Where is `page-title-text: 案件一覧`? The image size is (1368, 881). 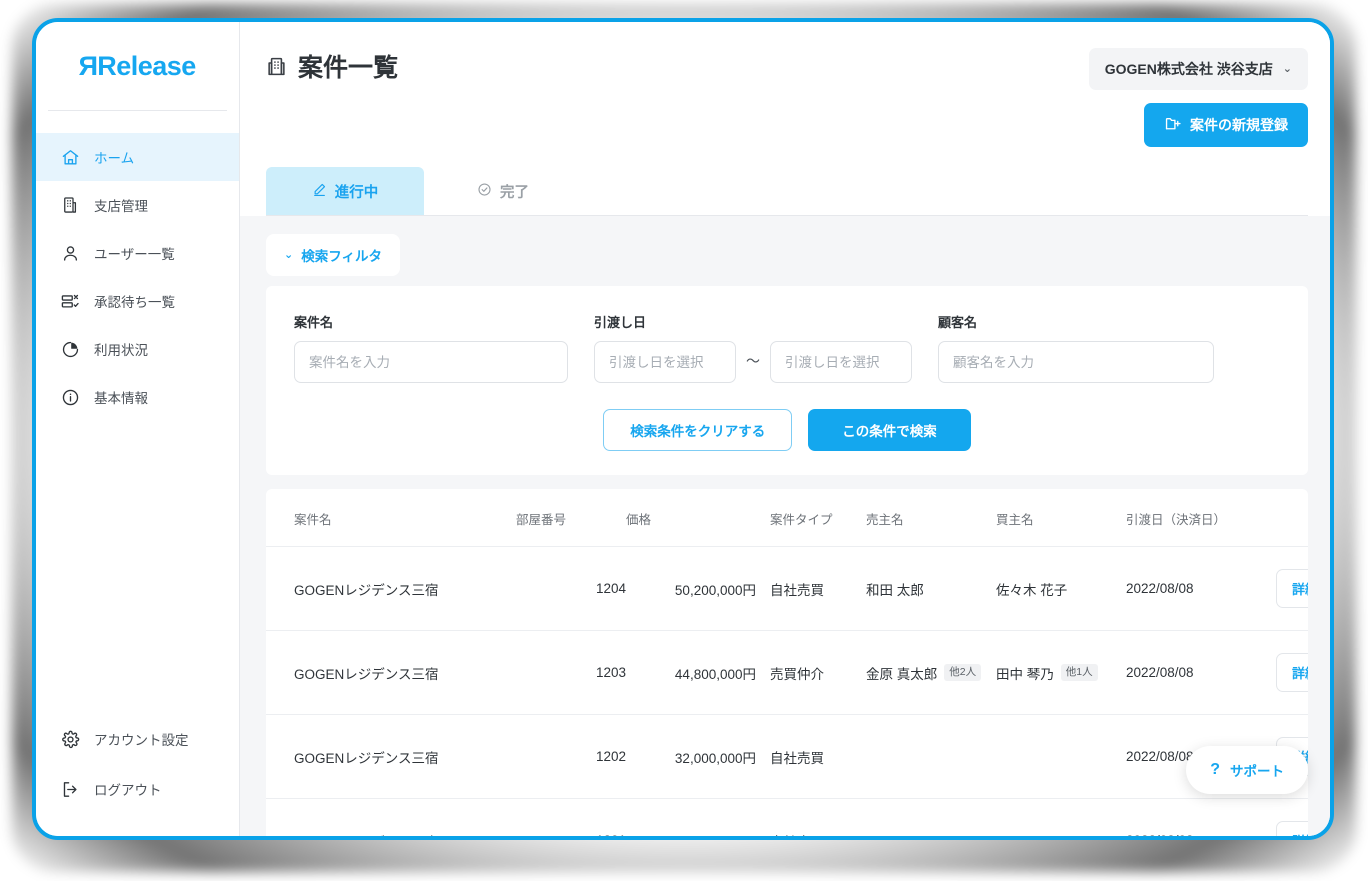 page-title-text: 案件一覧 is located at coordinates (348, 68).